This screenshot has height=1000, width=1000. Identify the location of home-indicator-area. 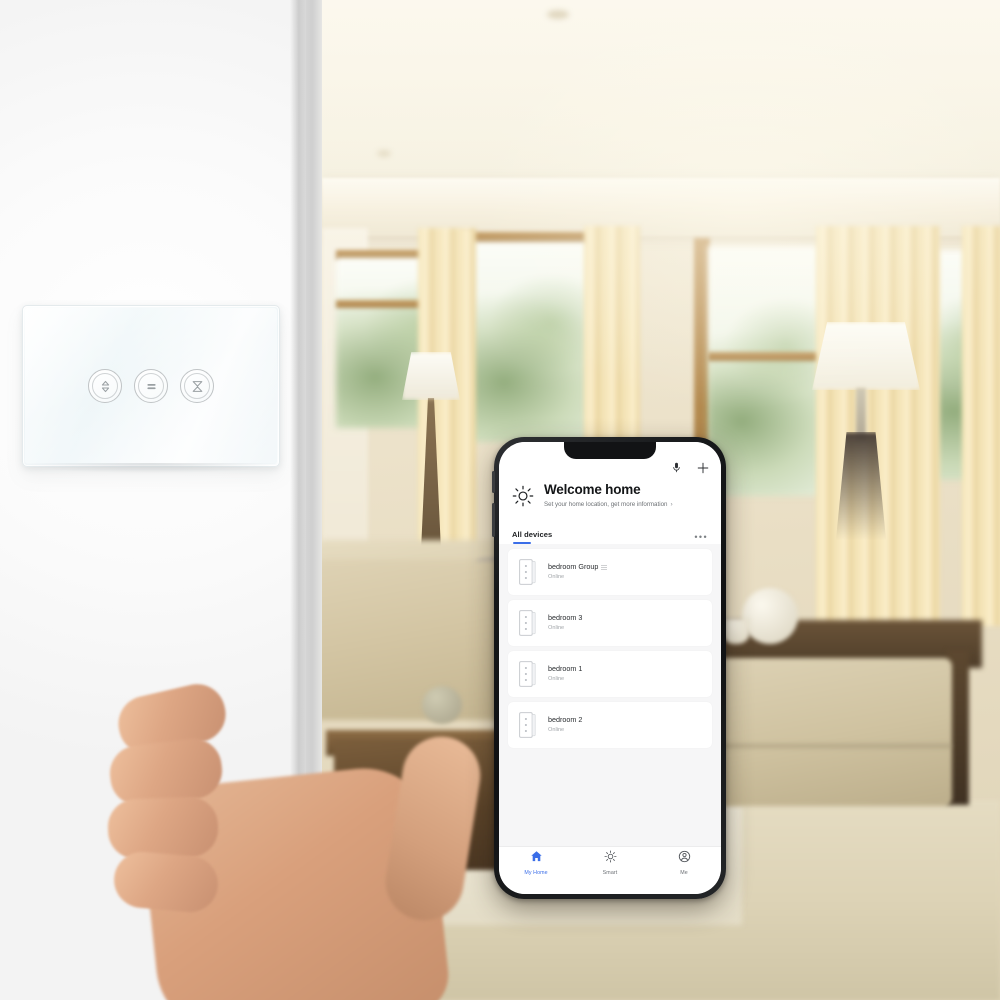
(610, 887).